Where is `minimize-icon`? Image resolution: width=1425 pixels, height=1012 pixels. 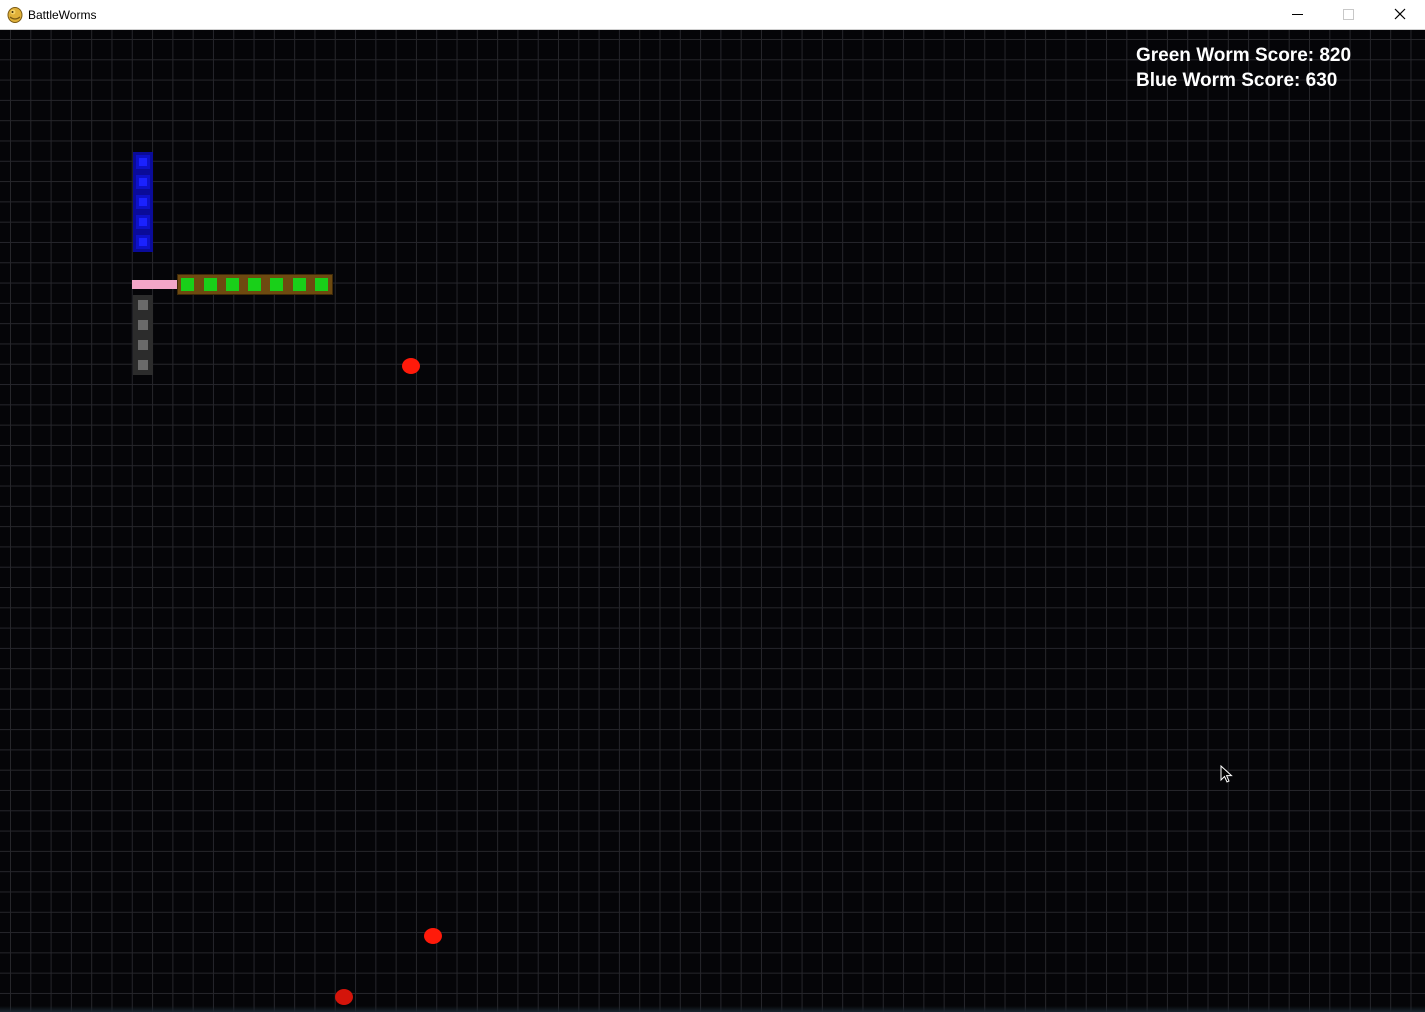
minimize-icon is located at coordinates (1297, 14).